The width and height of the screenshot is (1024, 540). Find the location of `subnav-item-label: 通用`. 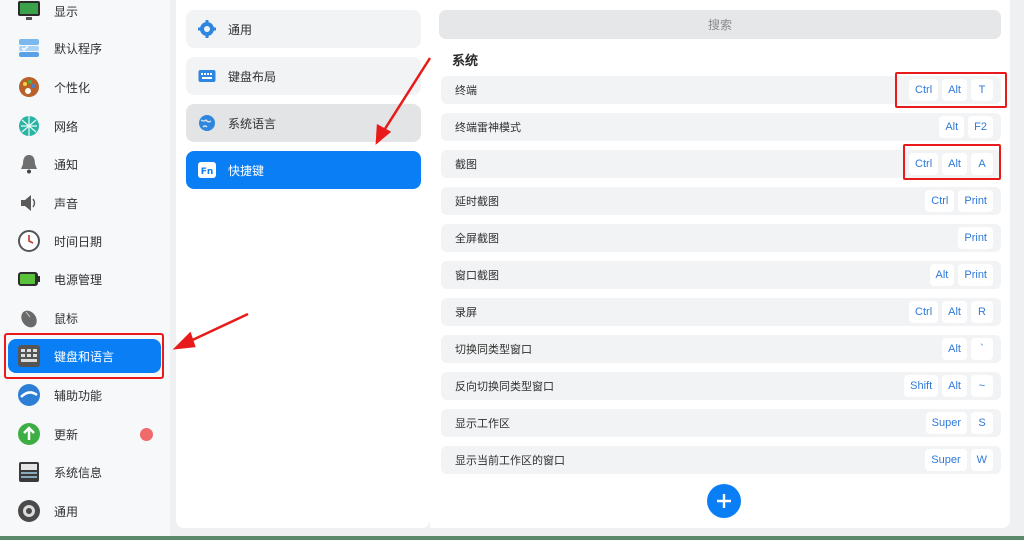

subnav-item-label: 通用 is located at coordinates (240, 29).